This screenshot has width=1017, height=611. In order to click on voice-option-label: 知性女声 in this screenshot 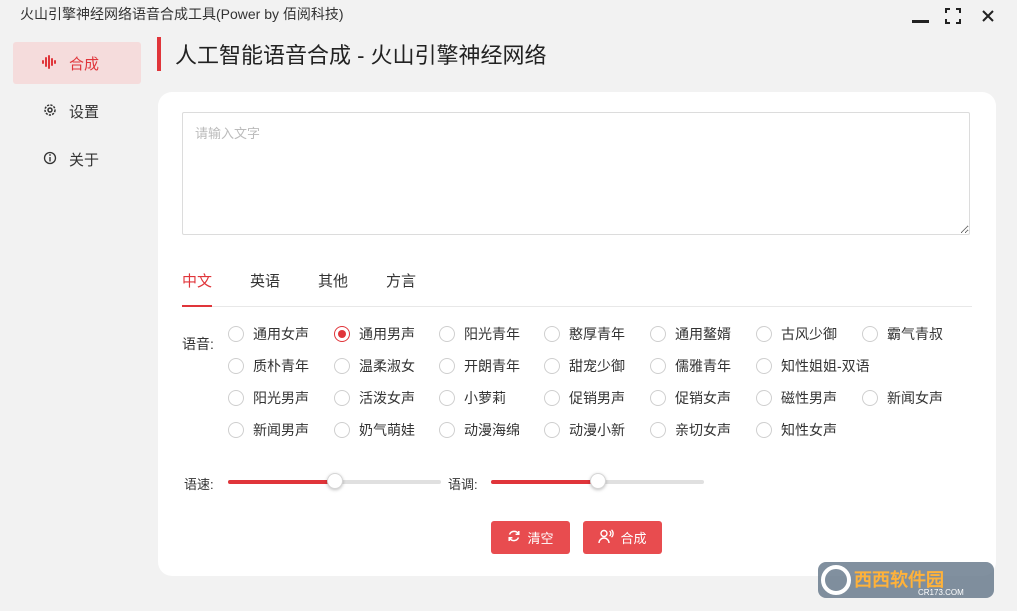, I will do `click(809, 430)`.